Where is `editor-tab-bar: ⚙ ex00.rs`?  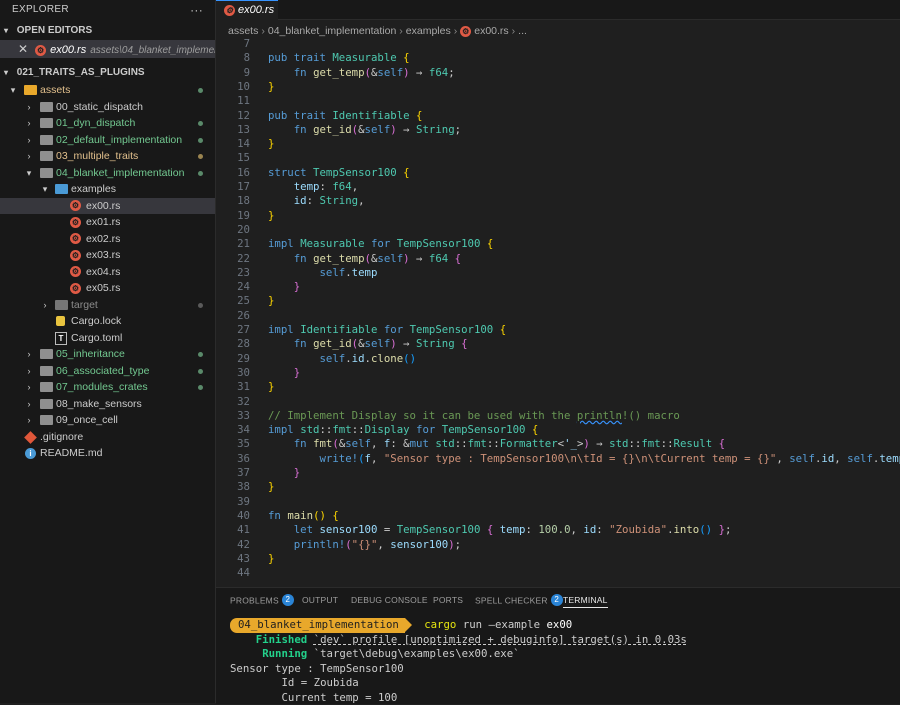 editor-tab-bar: ⚙ ex00.rs is located at coordinates (558, 10).